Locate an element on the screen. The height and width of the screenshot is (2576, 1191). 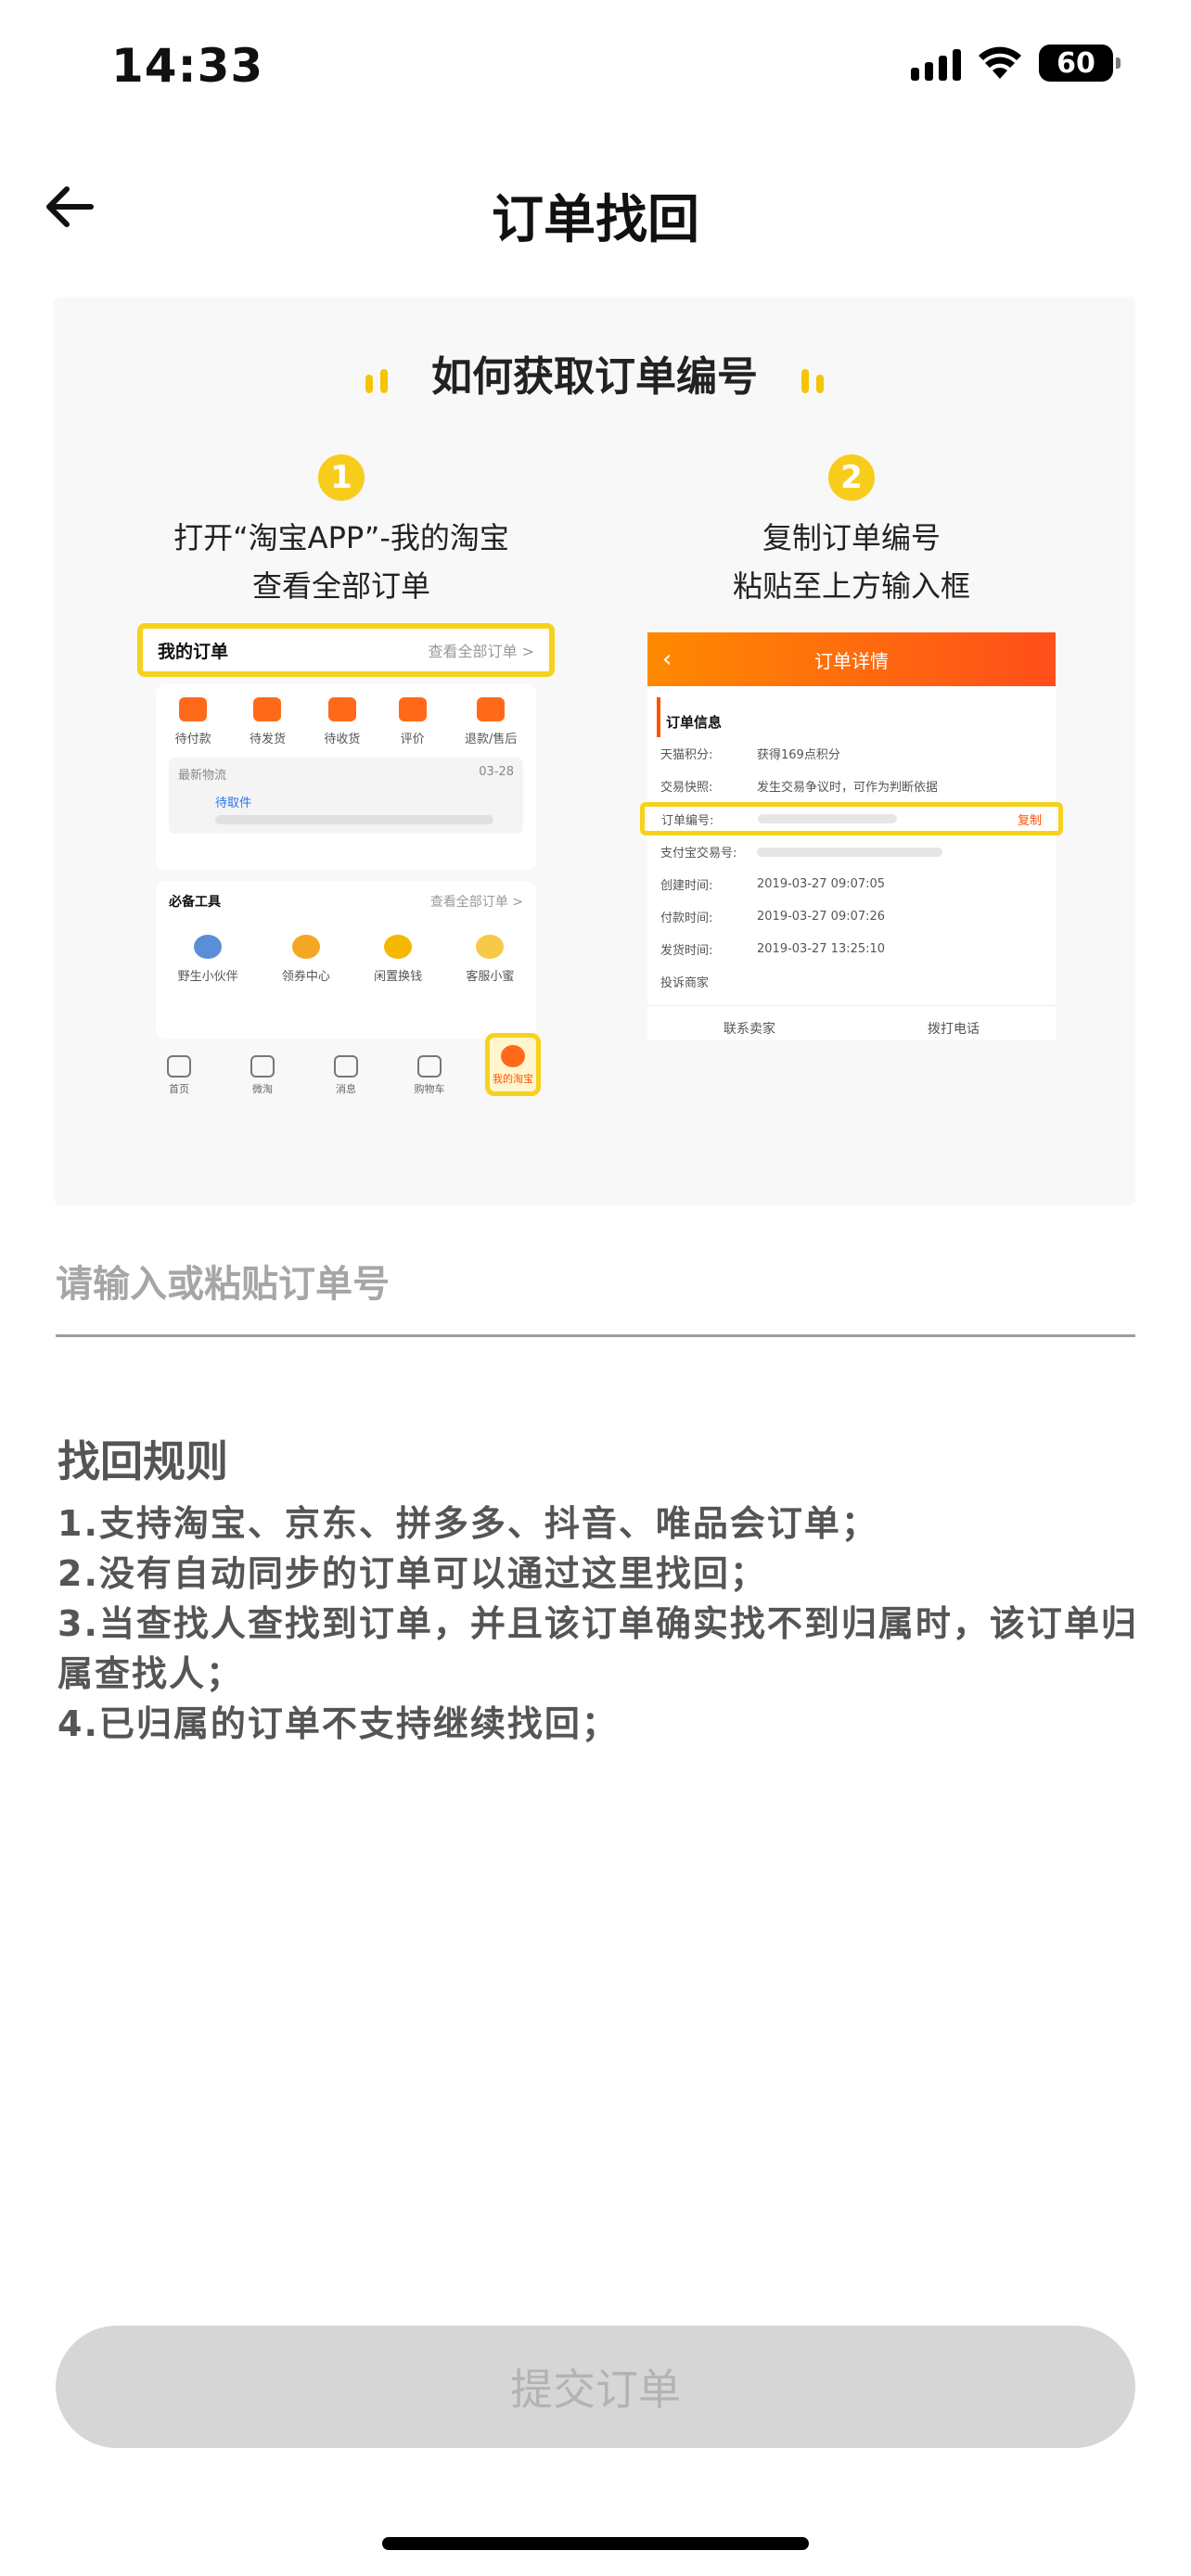
tool-item: 领券中心 is located at coordinates (306, 959).